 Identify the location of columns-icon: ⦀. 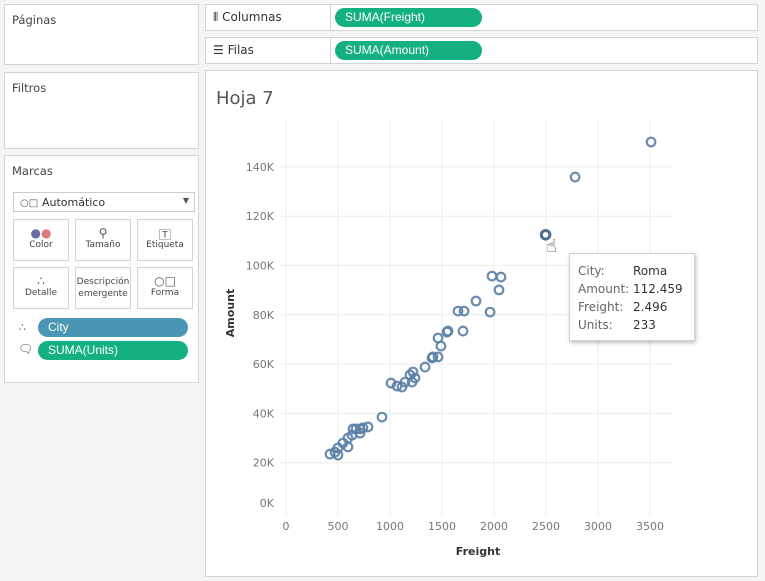
(218, 17).